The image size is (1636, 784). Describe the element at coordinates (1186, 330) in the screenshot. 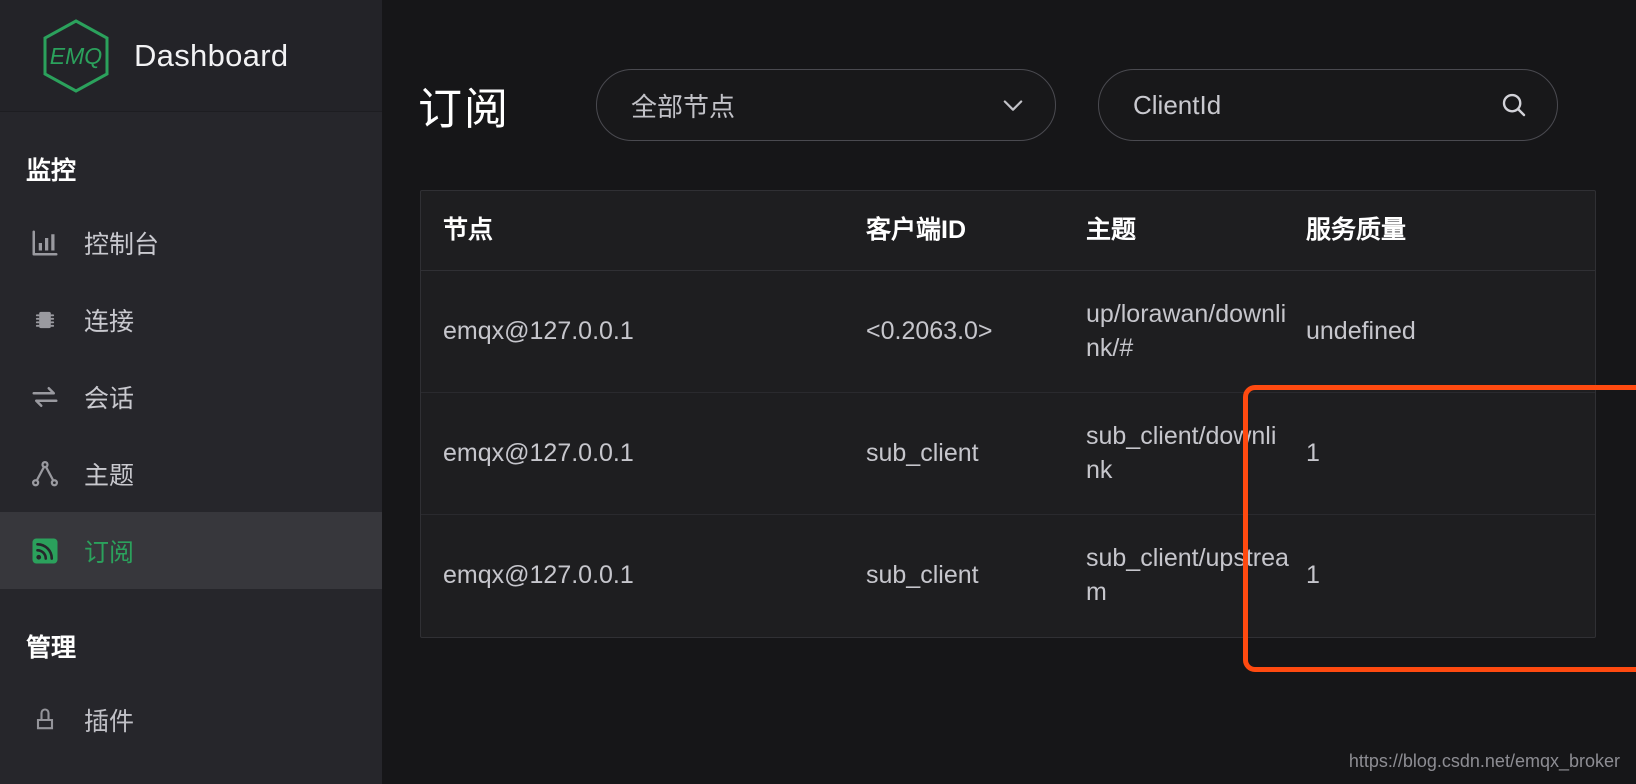

I see `cell-topic: up/lorawan/downlink/#` at that location.